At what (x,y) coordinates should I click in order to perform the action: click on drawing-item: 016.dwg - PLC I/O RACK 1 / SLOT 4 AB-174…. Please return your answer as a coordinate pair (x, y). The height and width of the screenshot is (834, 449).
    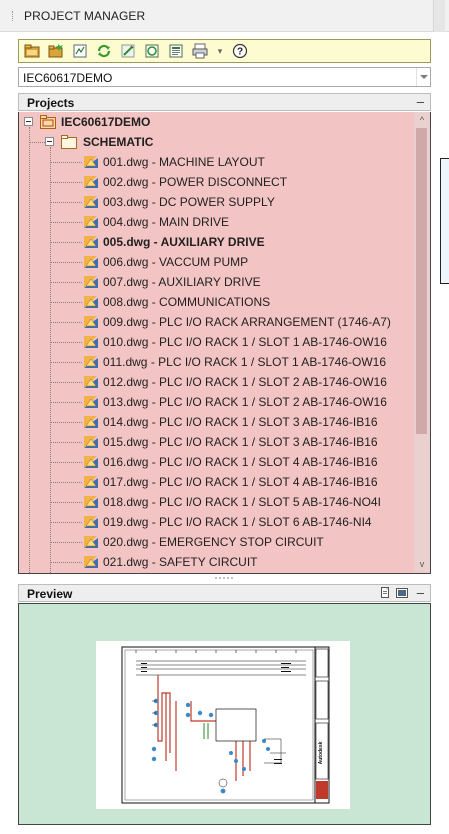
    Looking at the image, I should click on (216, 462).